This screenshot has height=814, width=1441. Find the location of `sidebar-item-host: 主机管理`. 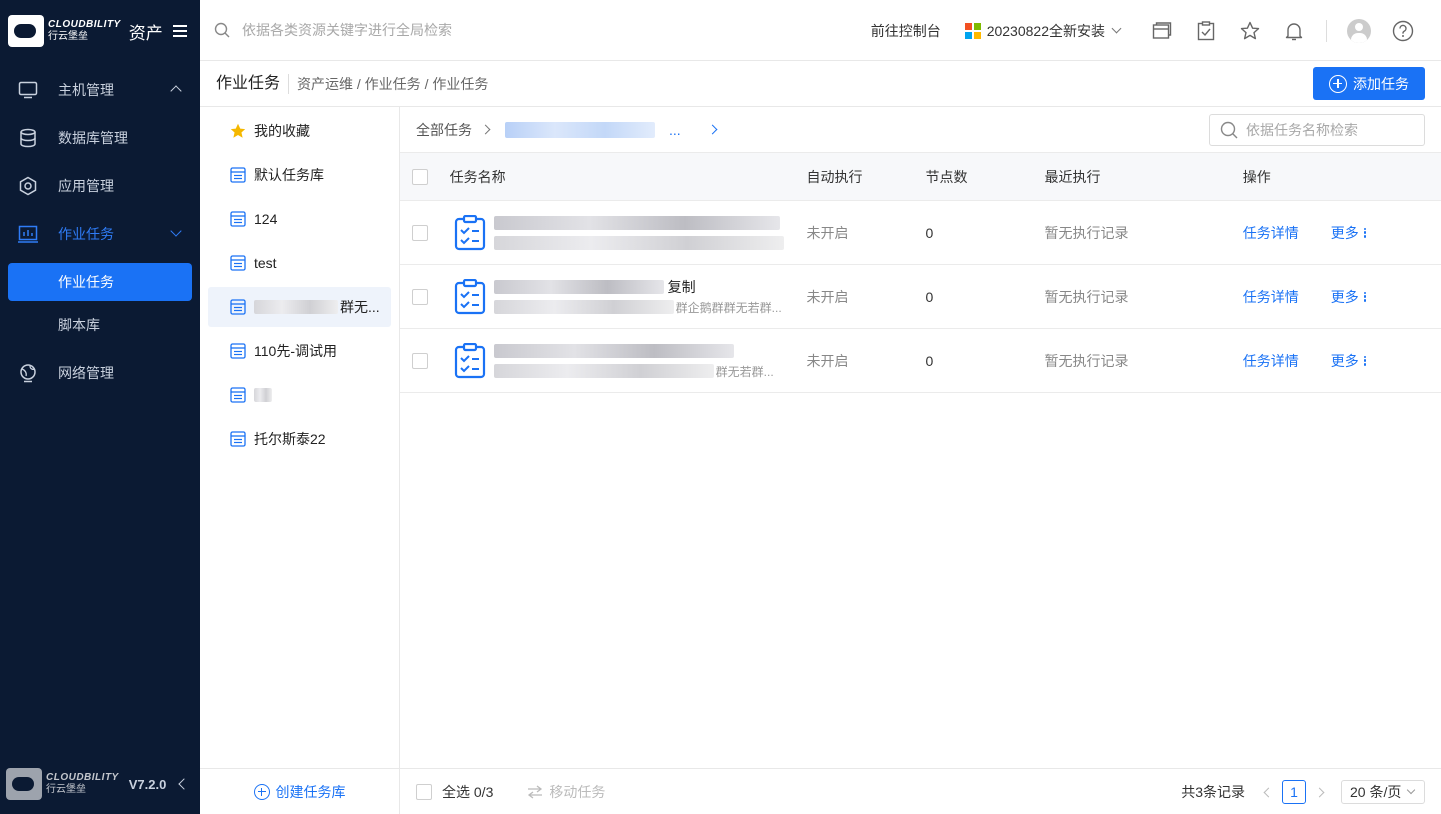

sidebar-item-host: 主机管理 is located at coordinates (100, 90).